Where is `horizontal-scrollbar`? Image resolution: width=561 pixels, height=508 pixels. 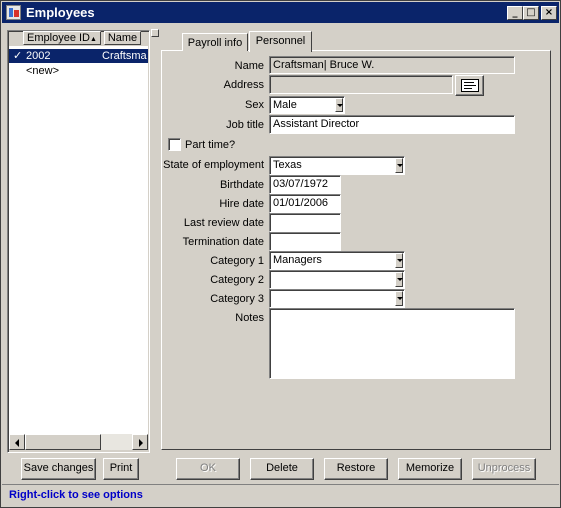 horizontal-scrollbar is located at coordinates (78, 442).